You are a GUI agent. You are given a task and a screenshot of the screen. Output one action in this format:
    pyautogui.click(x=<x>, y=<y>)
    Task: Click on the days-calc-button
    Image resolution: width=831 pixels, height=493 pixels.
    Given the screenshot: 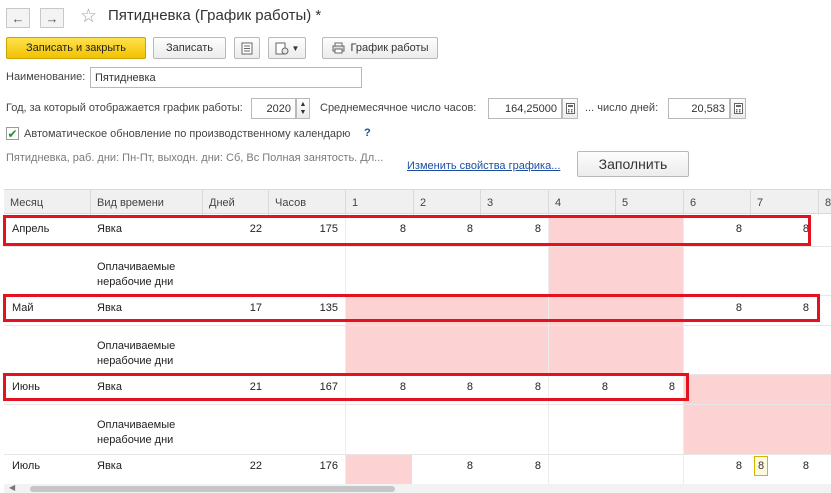 What is the action you would take?
    pyautogui.click(x=738, y=108)
    